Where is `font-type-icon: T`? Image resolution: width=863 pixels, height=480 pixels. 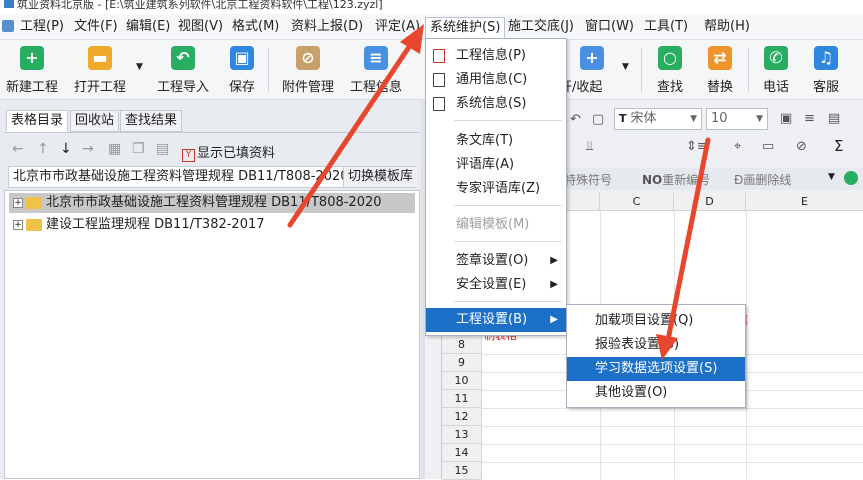
font-type-icon: T is located at coordinates (623, 118).